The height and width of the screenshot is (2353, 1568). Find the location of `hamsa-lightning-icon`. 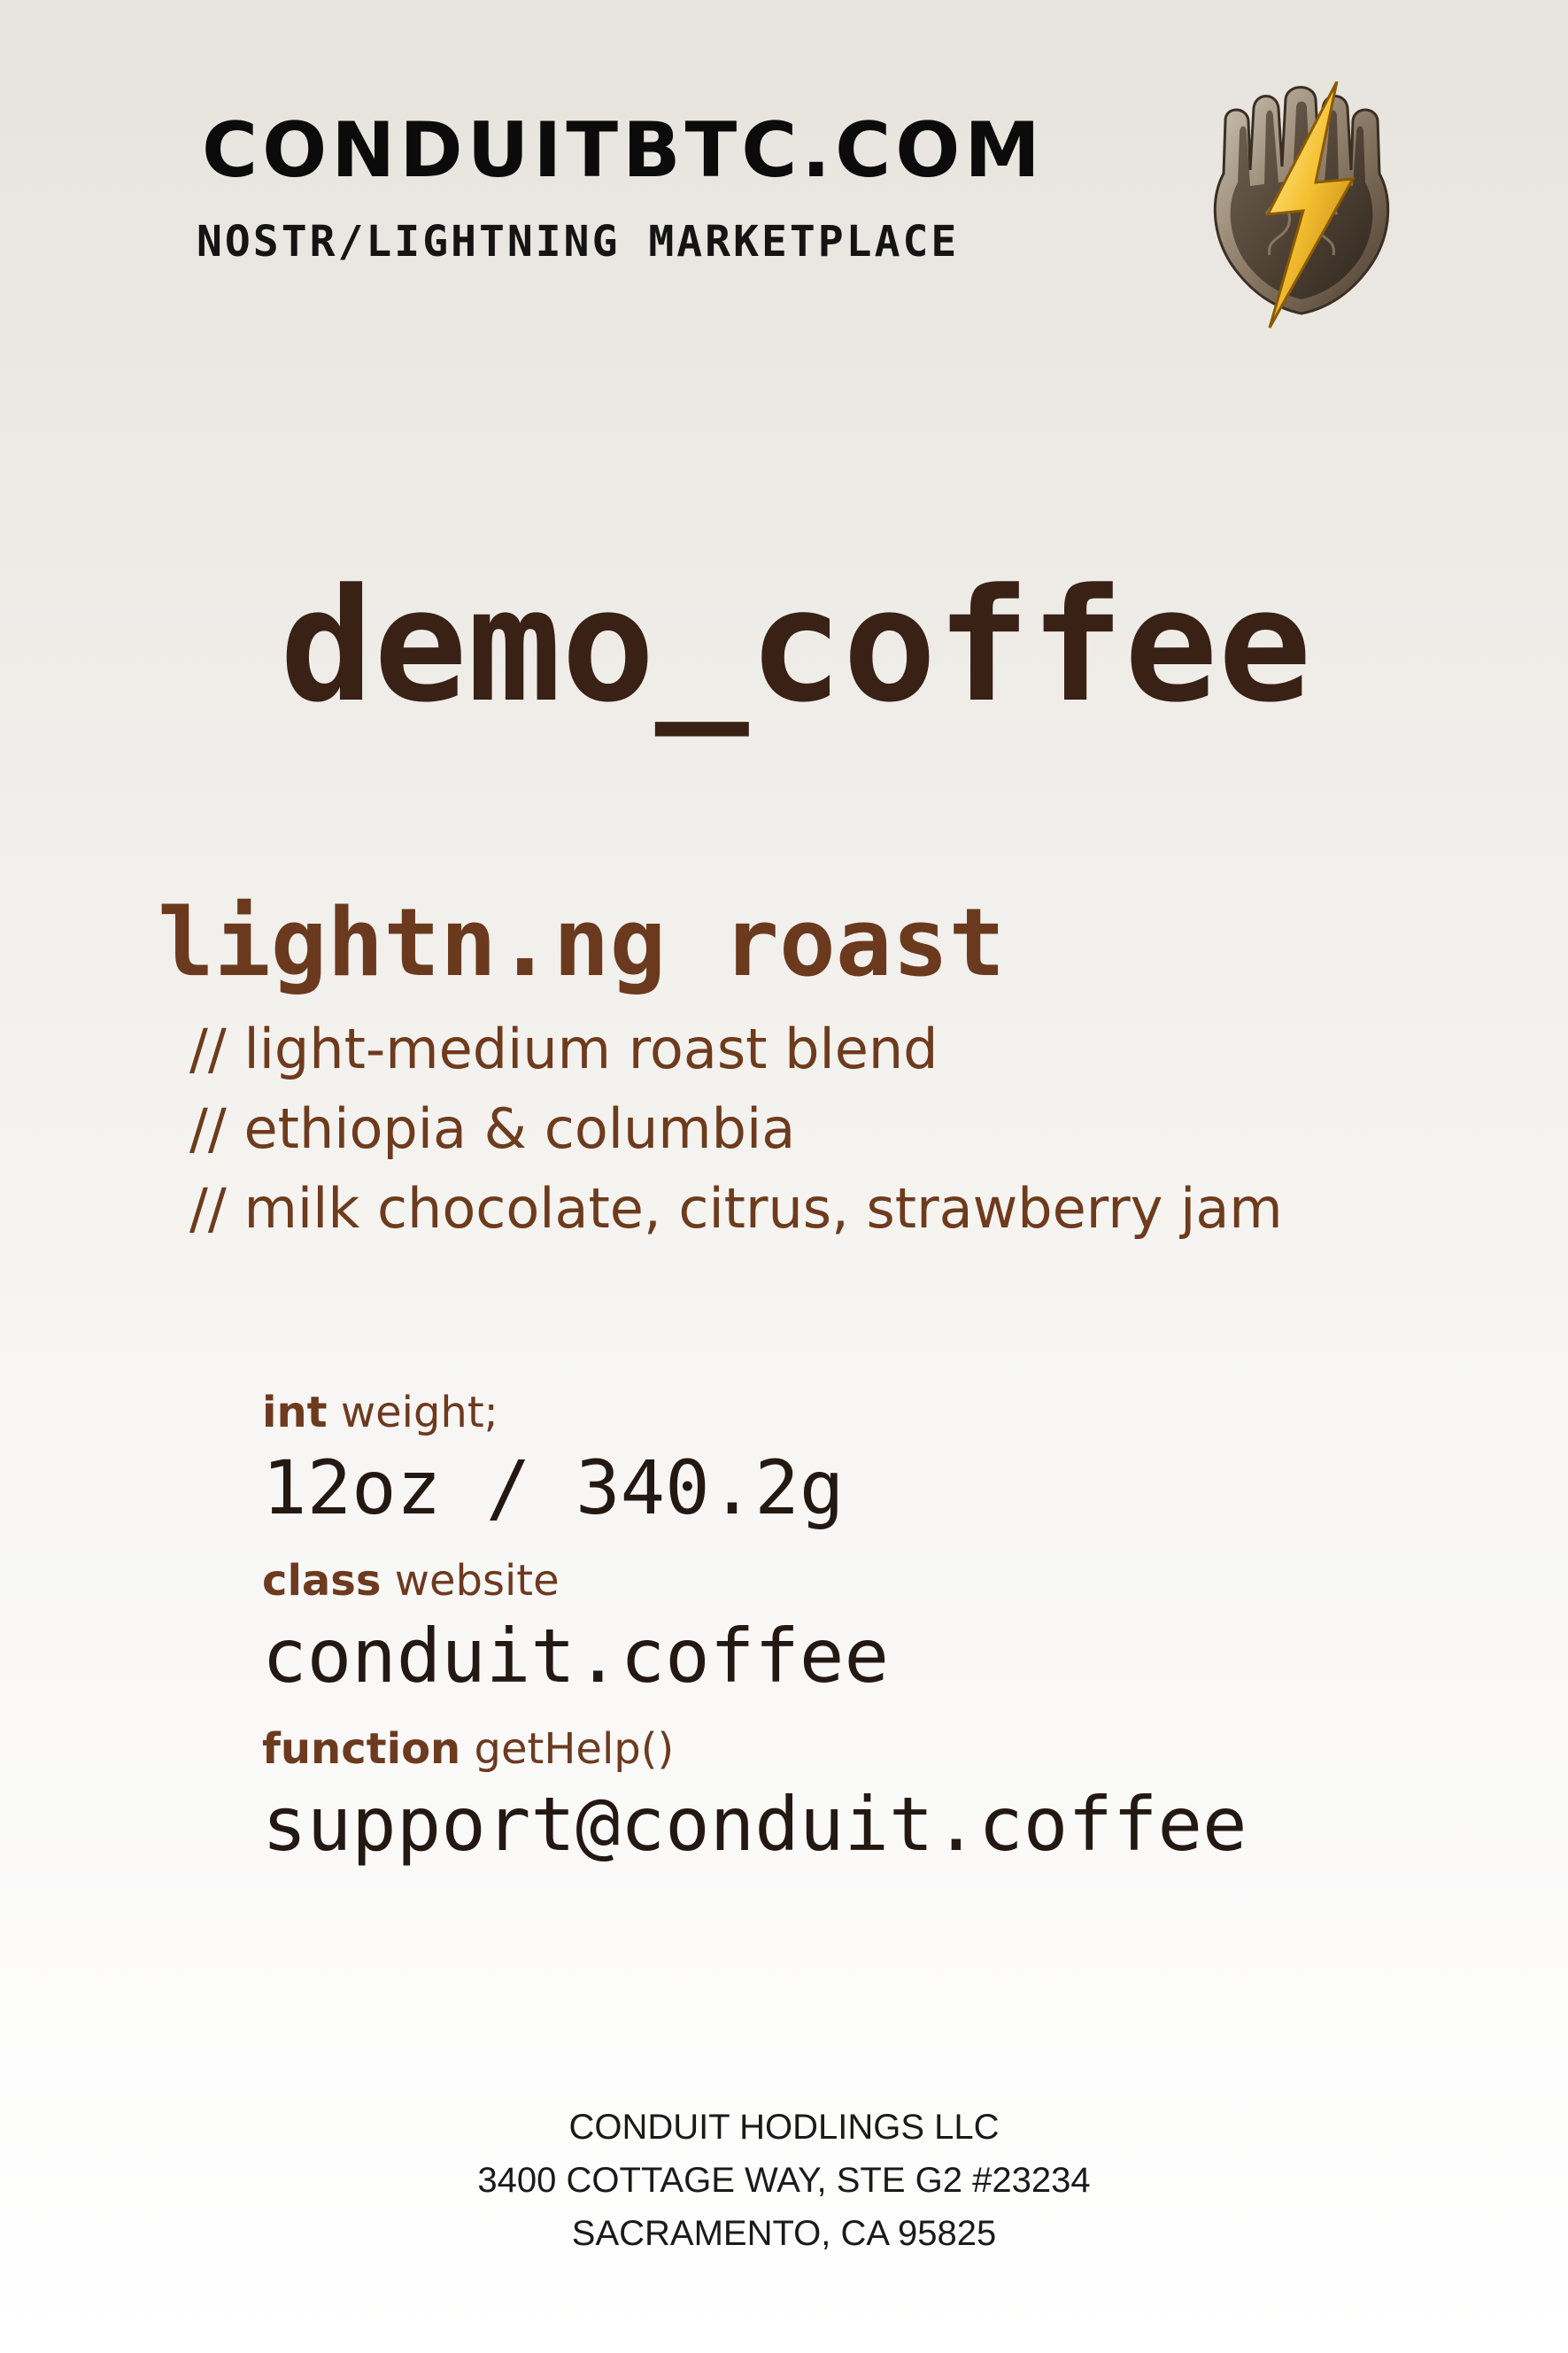

hamsa-lightning-icon is located at coordinates (1301, 205).